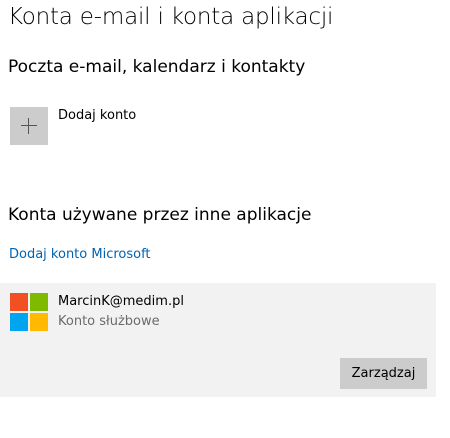  What do you see at coordinates (29, 312) in the screenshot?
I see `microsoft-logo-icon` at bounding box center [29, 312].